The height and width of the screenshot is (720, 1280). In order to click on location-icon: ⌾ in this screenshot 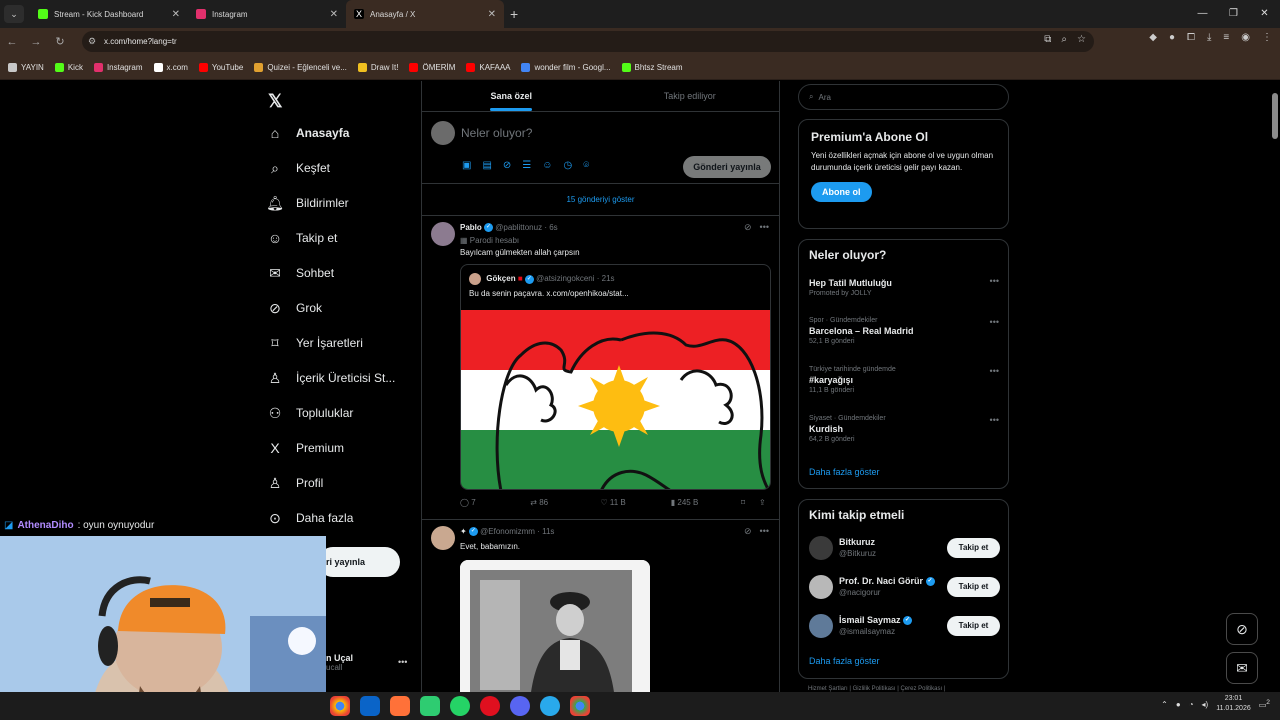, I will do `click(586, 165)`.